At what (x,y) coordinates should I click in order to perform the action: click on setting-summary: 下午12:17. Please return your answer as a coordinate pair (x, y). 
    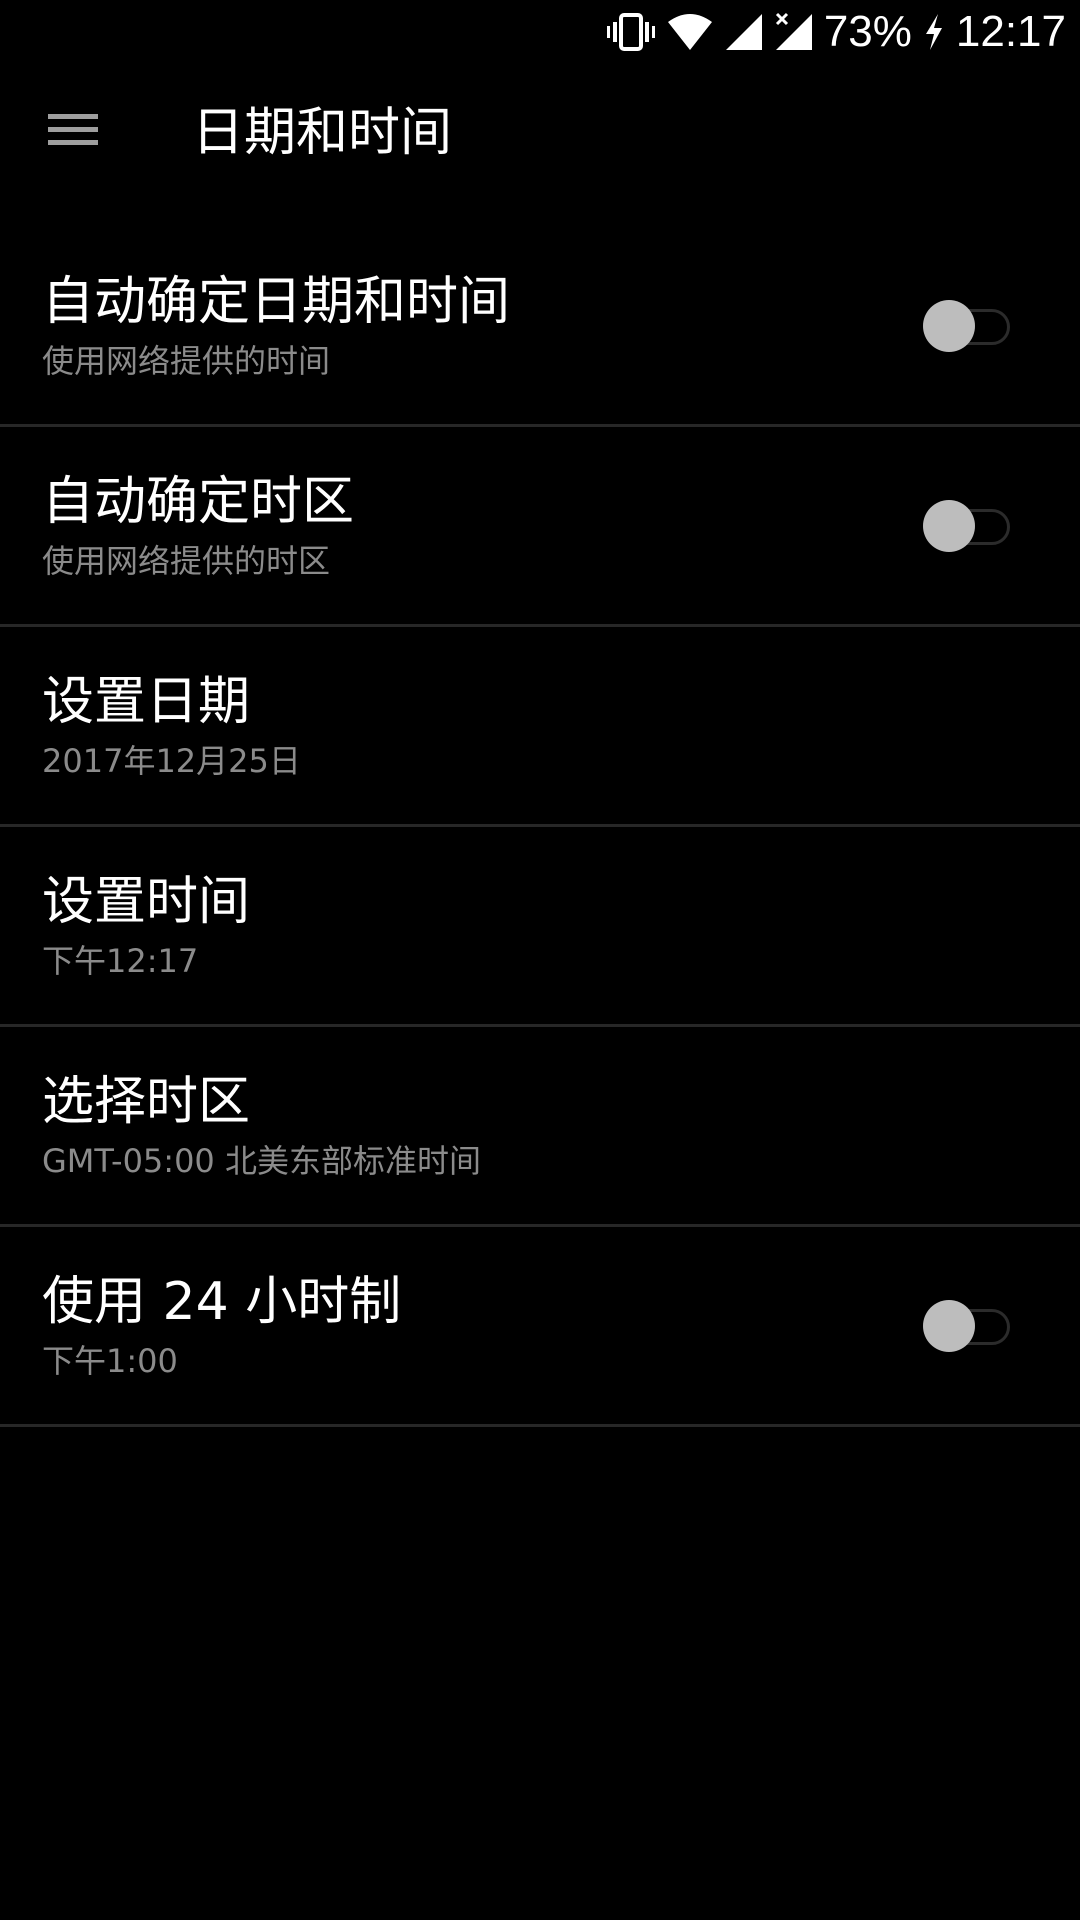
    Looking at the image, I should click on (120, 961).